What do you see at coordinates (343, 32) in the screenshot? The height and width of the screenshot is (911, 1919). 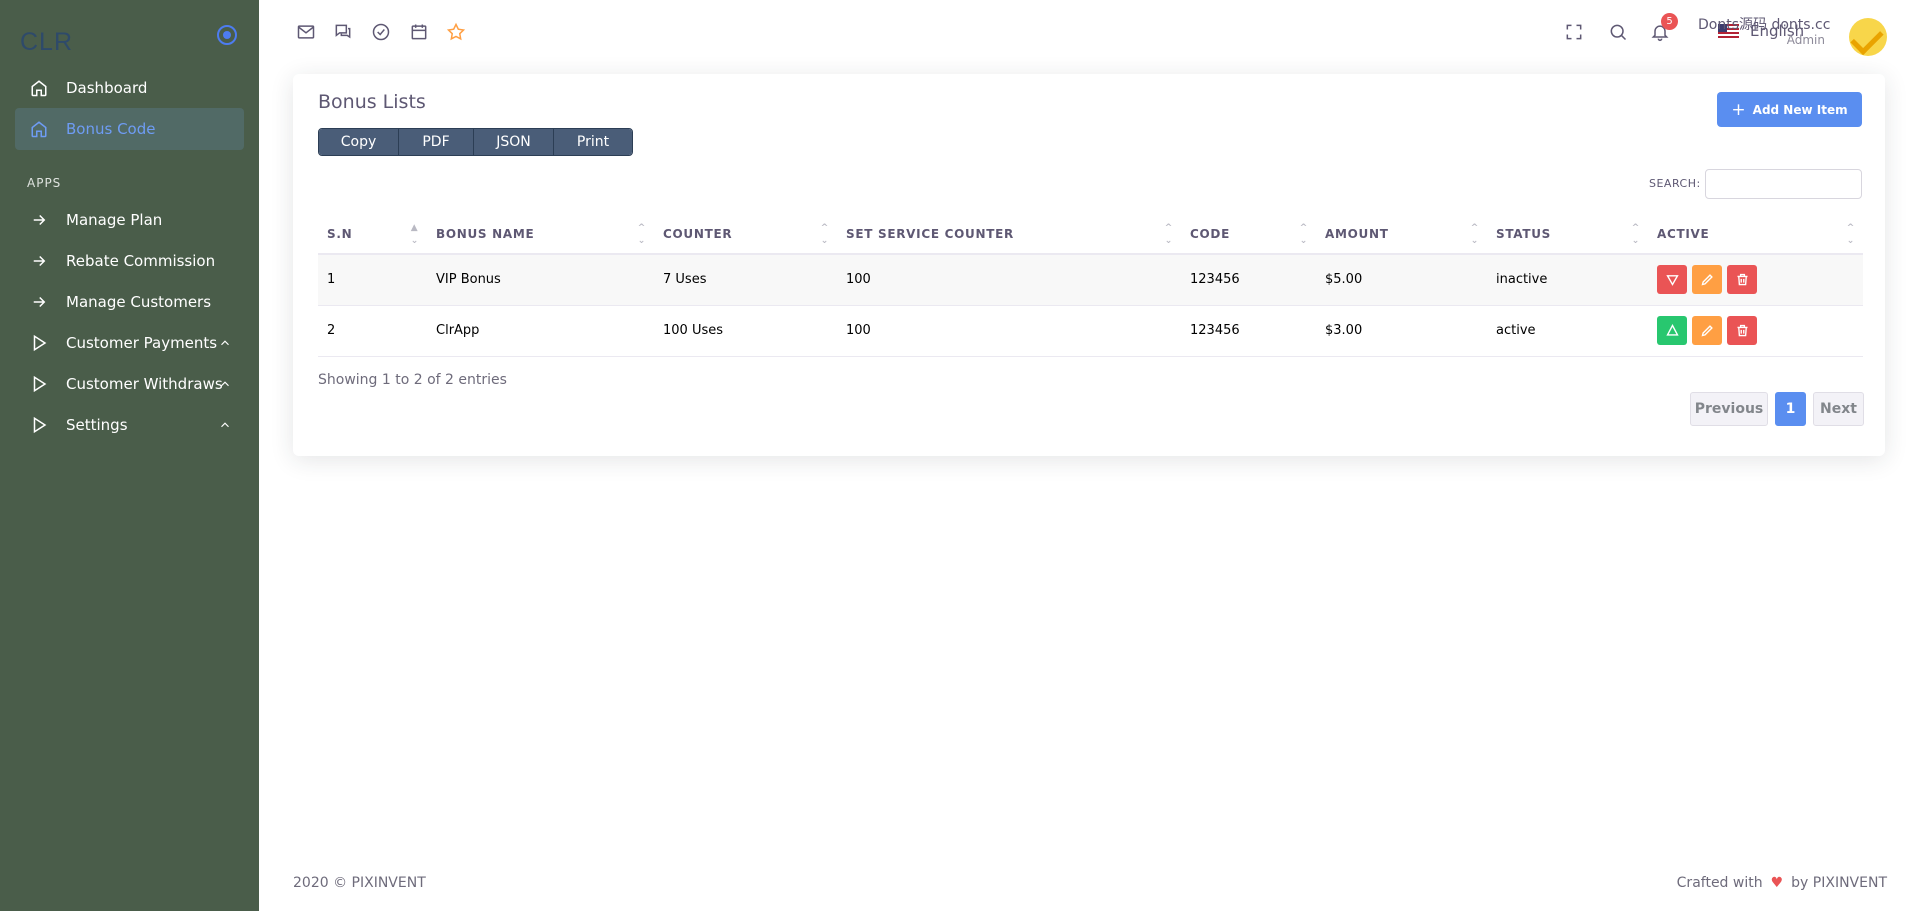 I see `chat-icon` at bounding box center [343, 32].